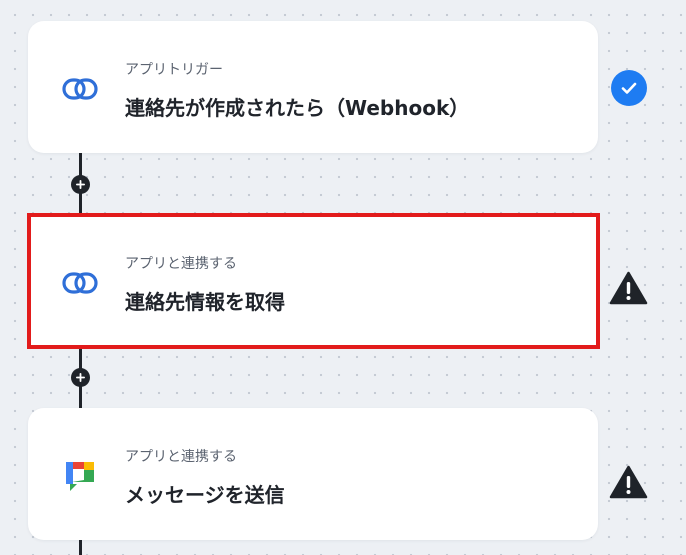 The width and height of the screenshot is (686, 555). What do you see at coordinates (205, 302) in the screenshot?
I see `step-title: 連絡先情報を取得` at bounding box center [205, 302].